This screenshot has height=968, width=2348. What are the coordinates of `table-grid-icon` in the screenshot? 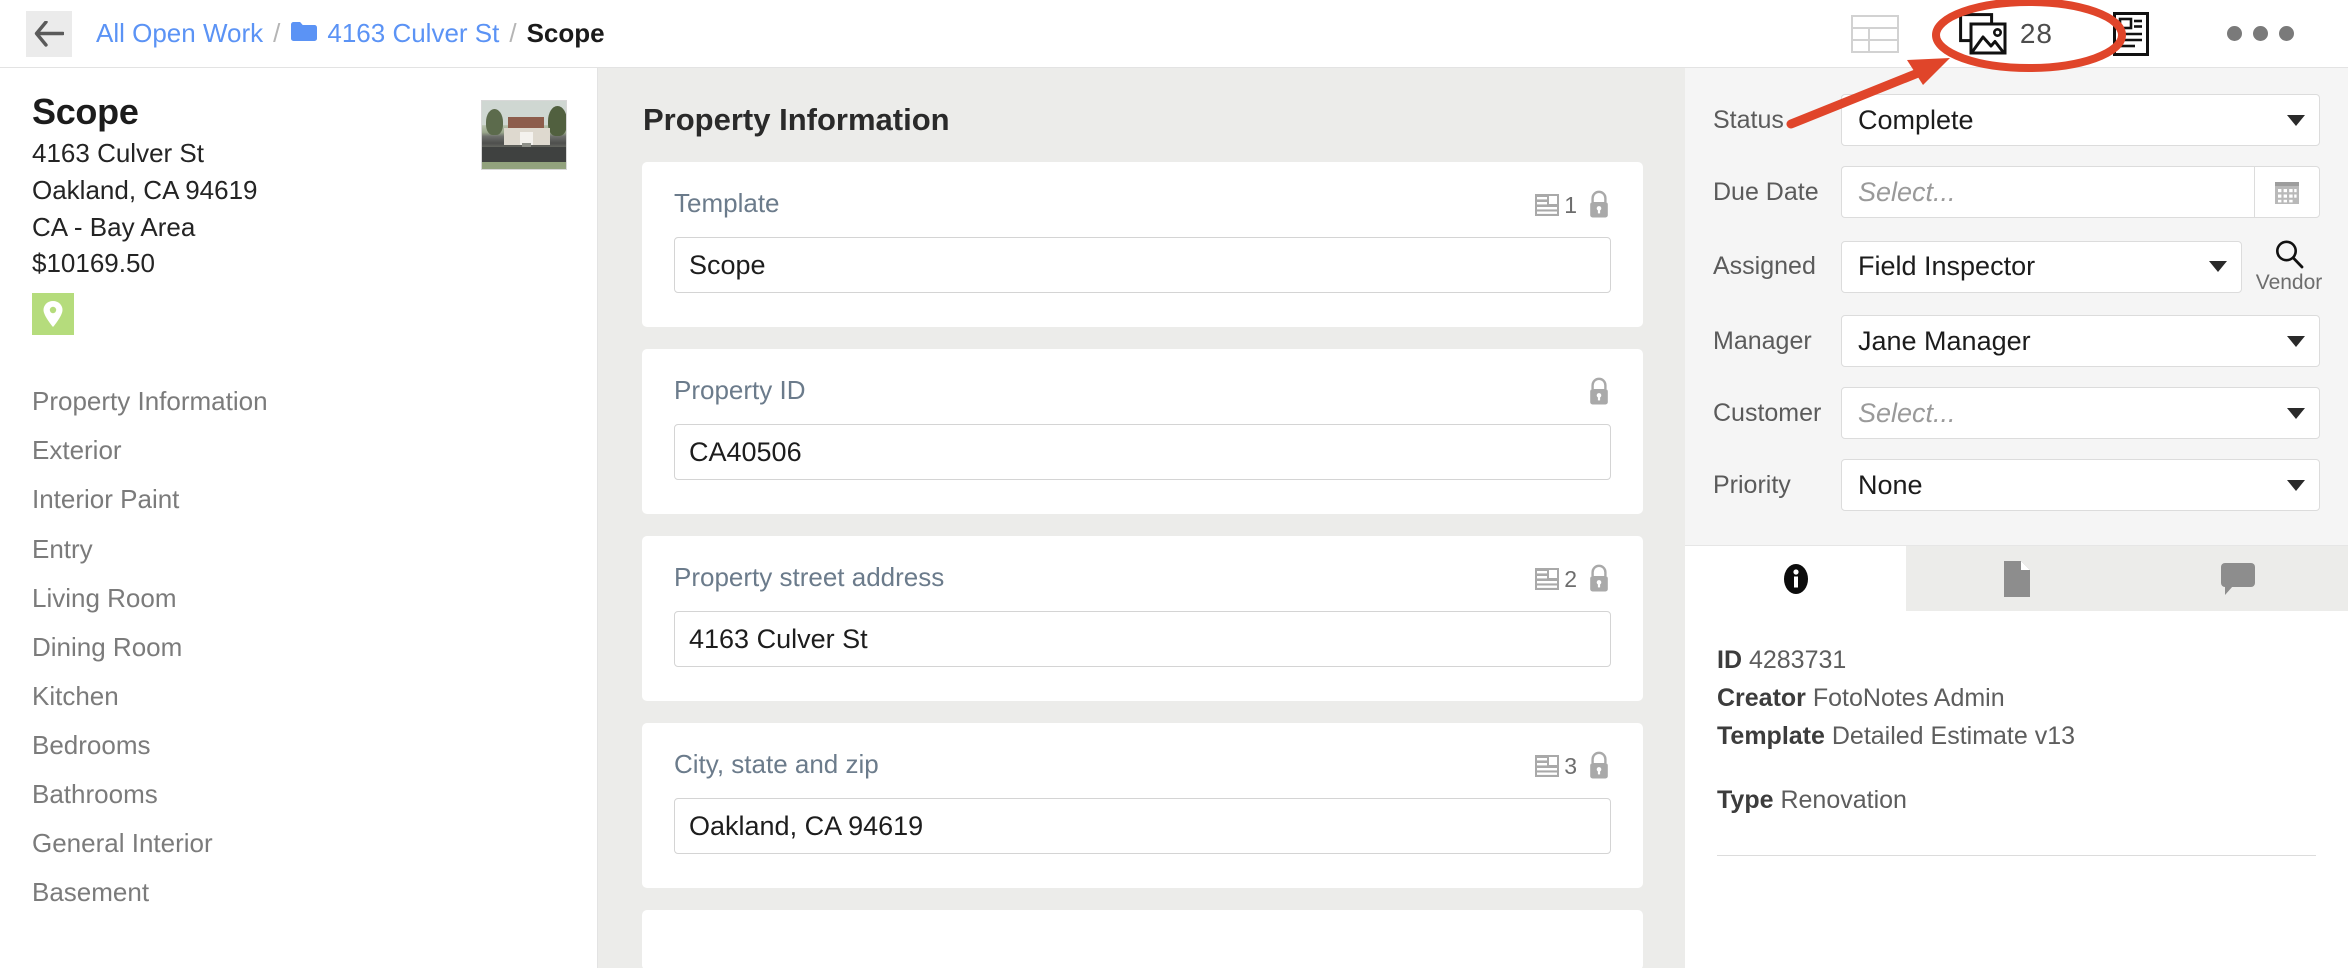 It's located at (1874, 33).